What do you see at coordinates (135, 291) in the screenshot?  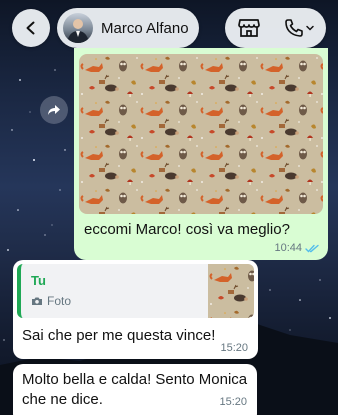 I see `quoted-message: Tu Foto` at bounding box center [135, 291].